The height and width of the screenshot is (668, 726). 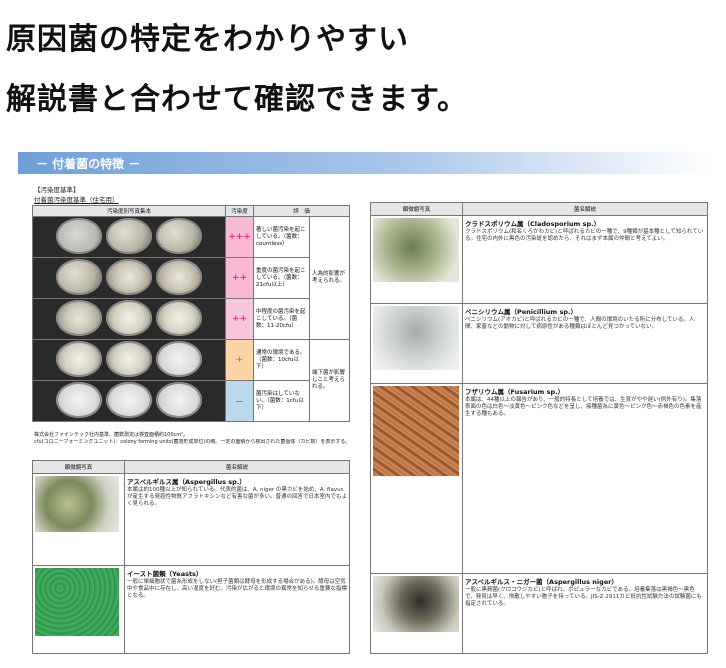 What do you see at coordinates (239, 360) in the screenshot?
I see `grade-badge: +` at bounding box center [239, 360].